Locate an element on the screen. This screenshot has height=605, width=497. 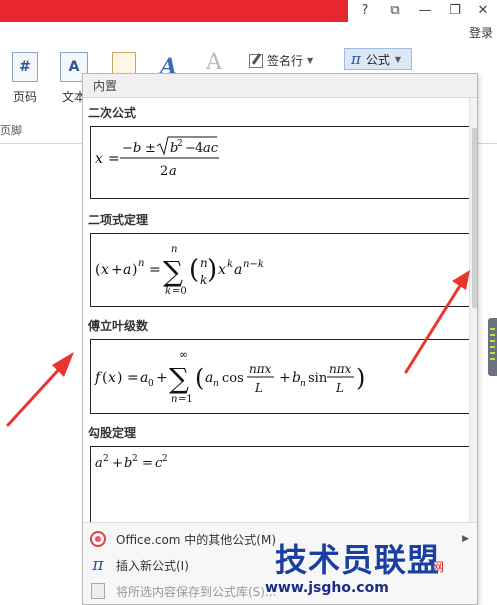
signature-icon is located at coordinates (256, 60).